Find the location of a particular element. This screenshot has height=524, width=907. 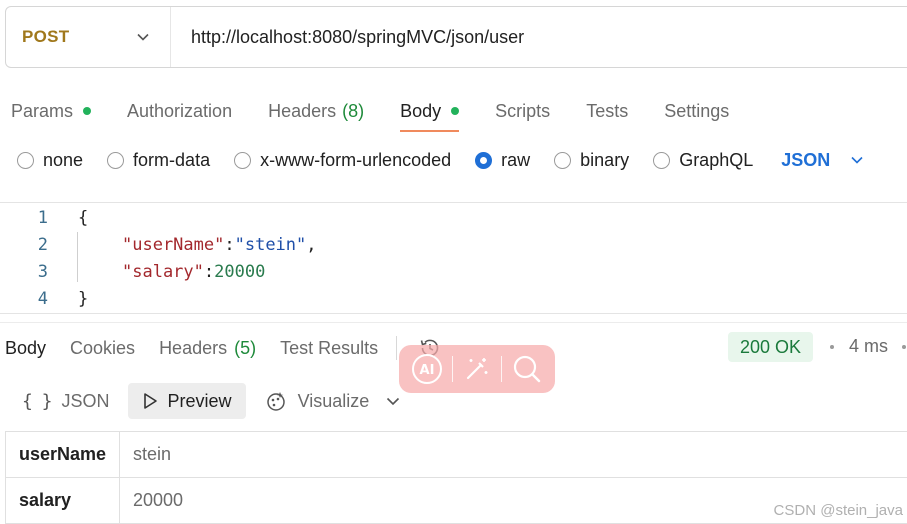

view-label: Preview is located at coordinates (199, 400).